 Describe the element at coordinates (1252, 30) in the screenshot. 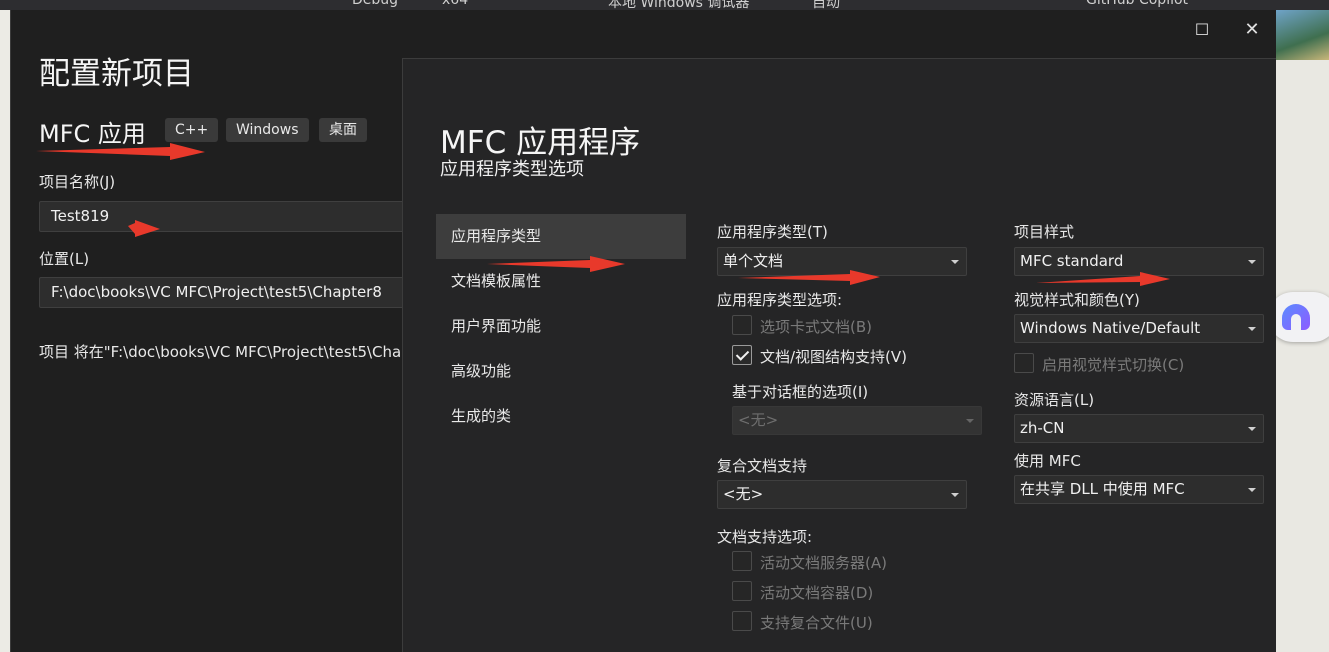

I see `close-button: ✕` at that location.